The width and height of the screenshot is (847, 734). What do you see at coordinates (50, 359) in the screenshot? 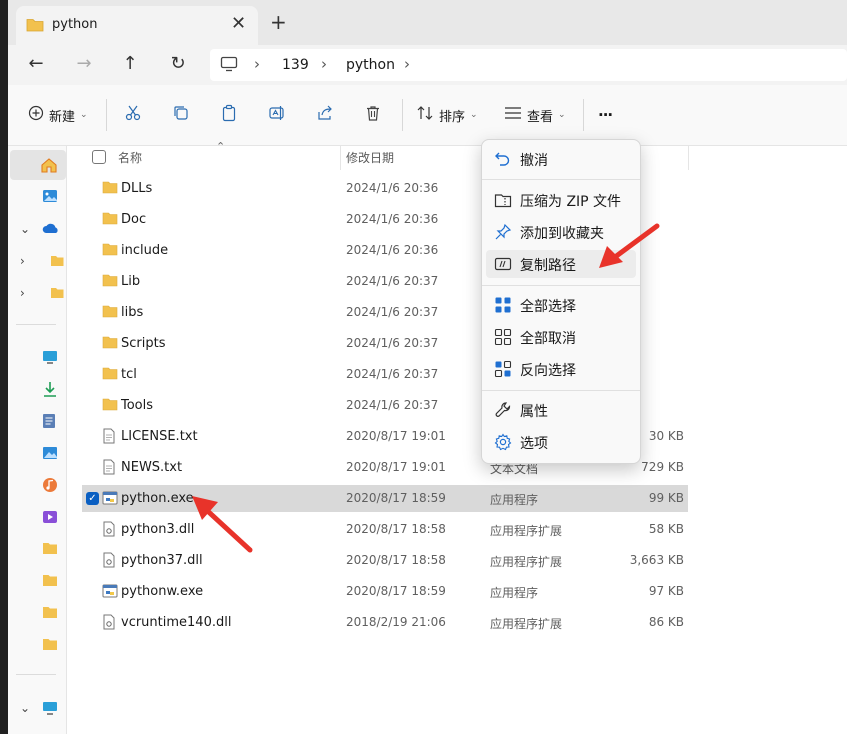
I see `desktop-icon` at bounding box center [50, 359].